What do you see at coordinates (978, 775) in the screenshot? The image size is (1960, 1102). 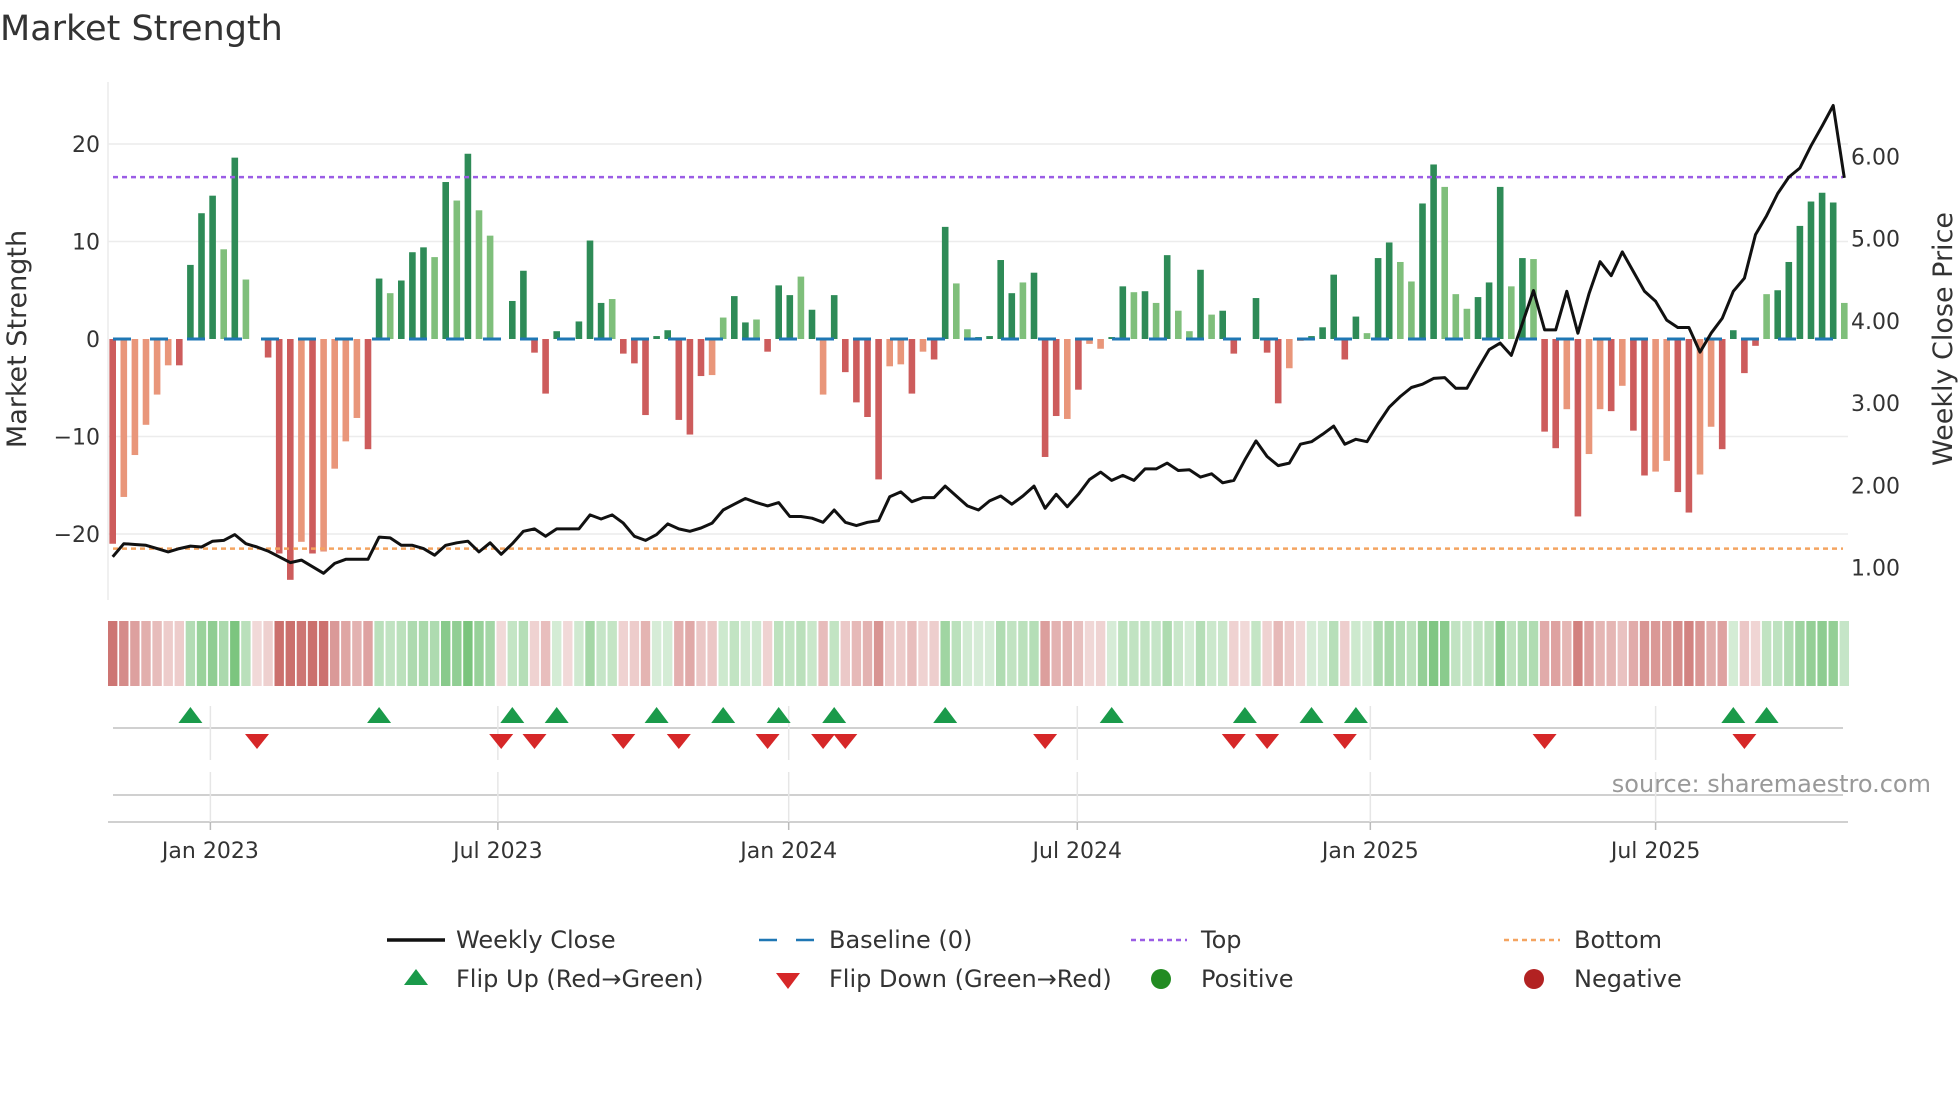 I see `flip-marker-panel` at bounding box center [978, 775].